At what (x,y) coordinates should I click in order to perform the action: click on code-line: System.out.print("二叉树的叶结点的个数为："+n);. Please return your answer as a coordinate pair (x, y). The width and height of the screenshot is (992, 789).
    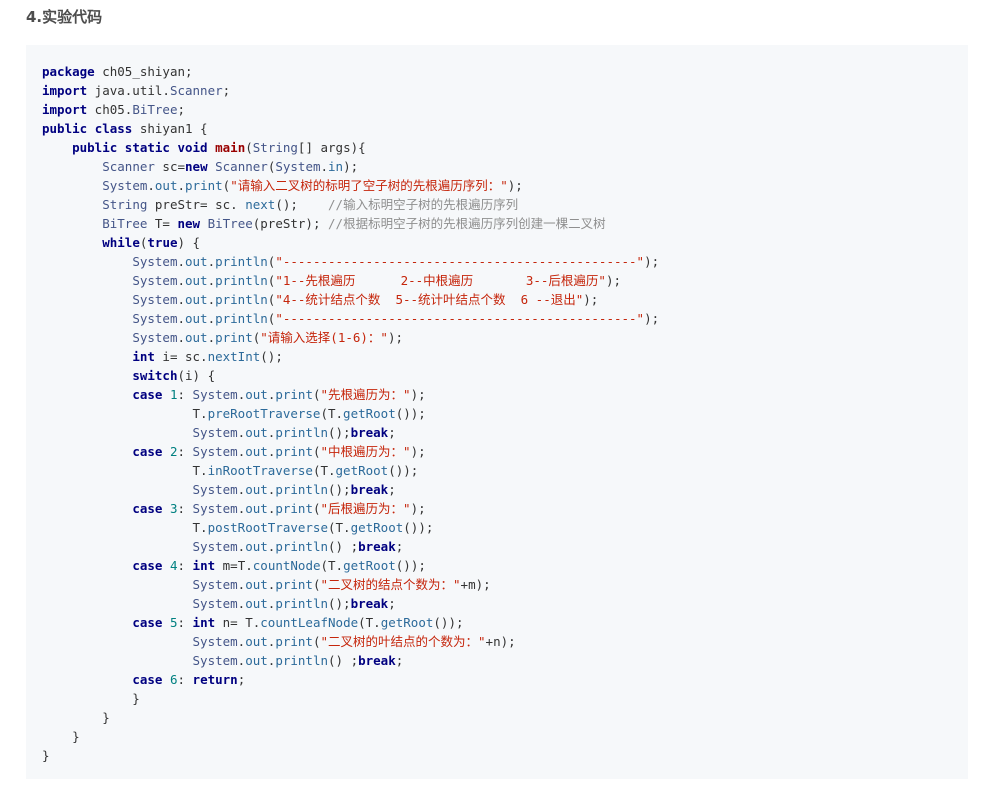
    Looking at the image, I should click on (354, 641).